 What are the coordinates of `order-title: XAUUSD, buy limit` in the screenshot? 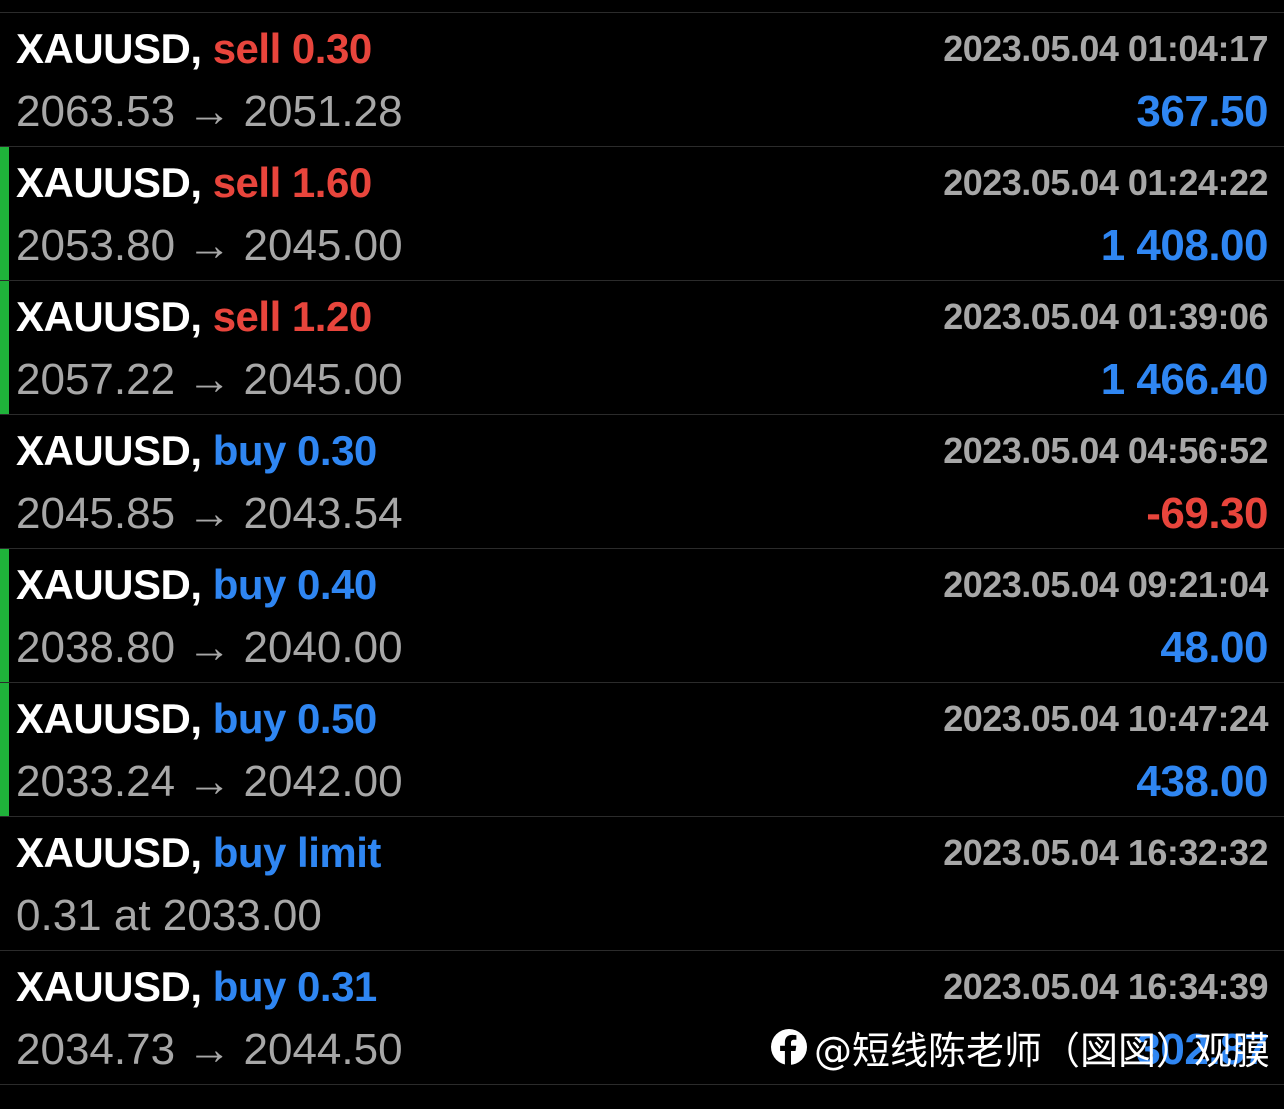 It's located at (198, 853).